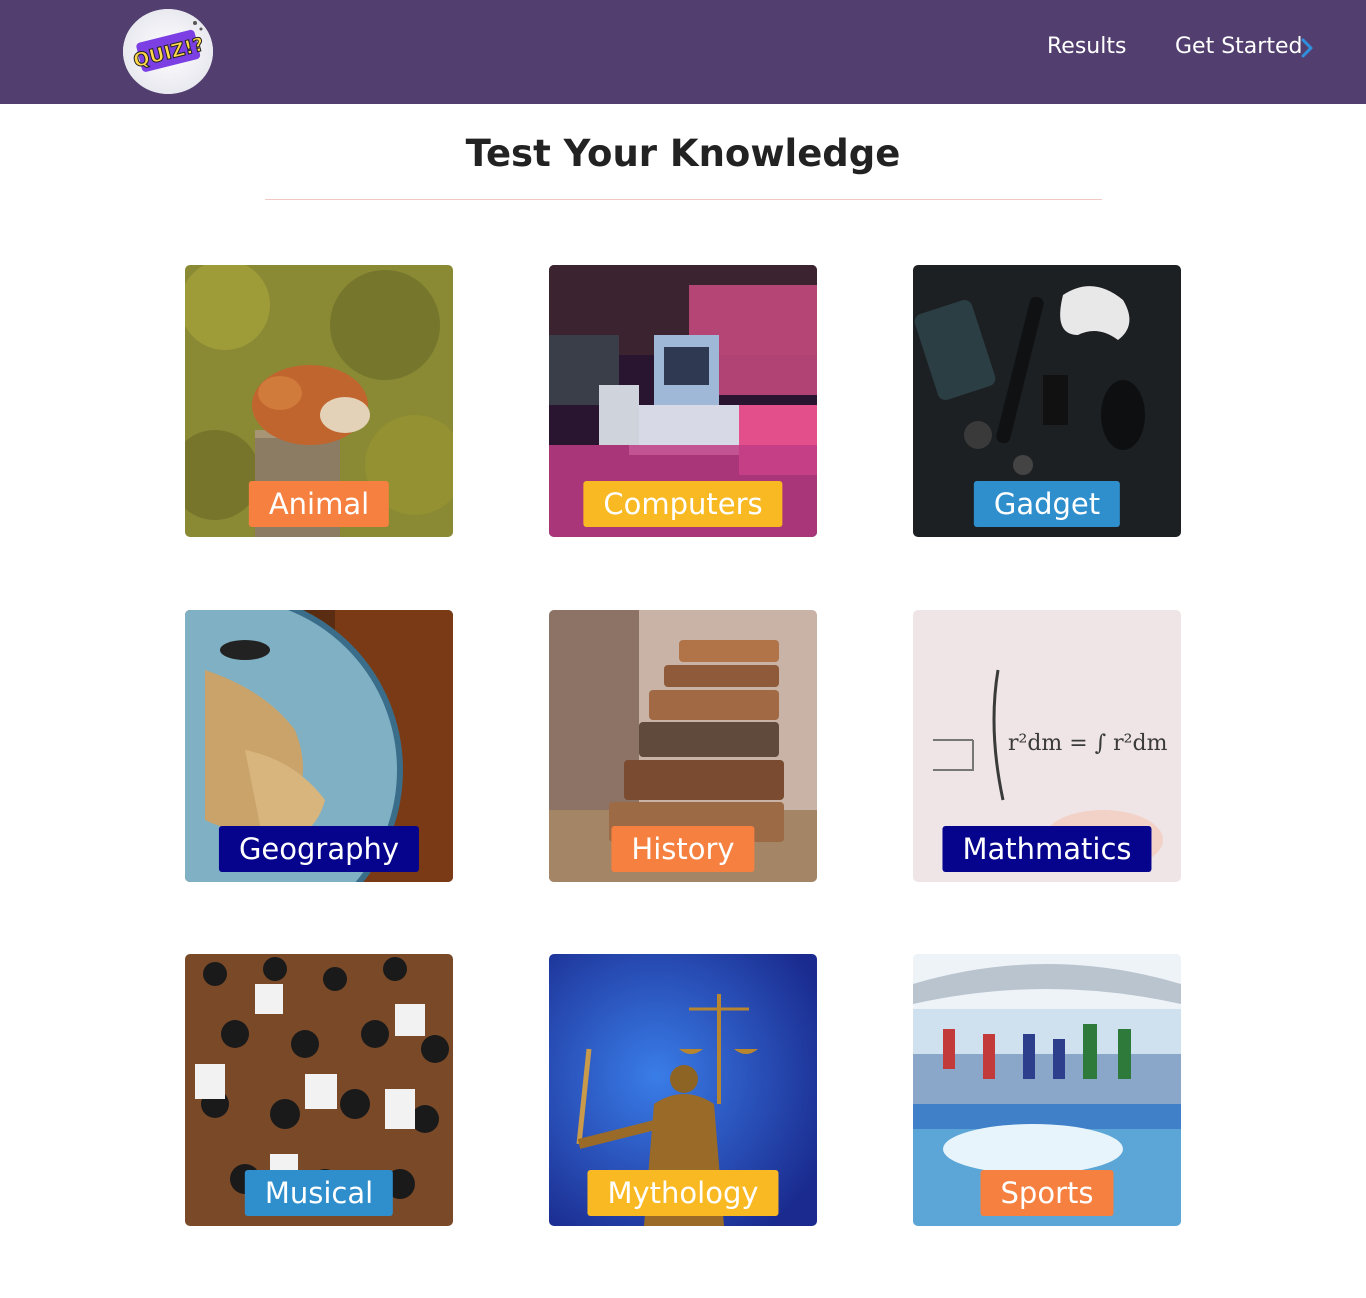 This screenshot has width=1366, height=1298. What do you see at coordinates (319, 504) in the screenshot?
I see `category-label: Animal` at bounding box center [319, 504].